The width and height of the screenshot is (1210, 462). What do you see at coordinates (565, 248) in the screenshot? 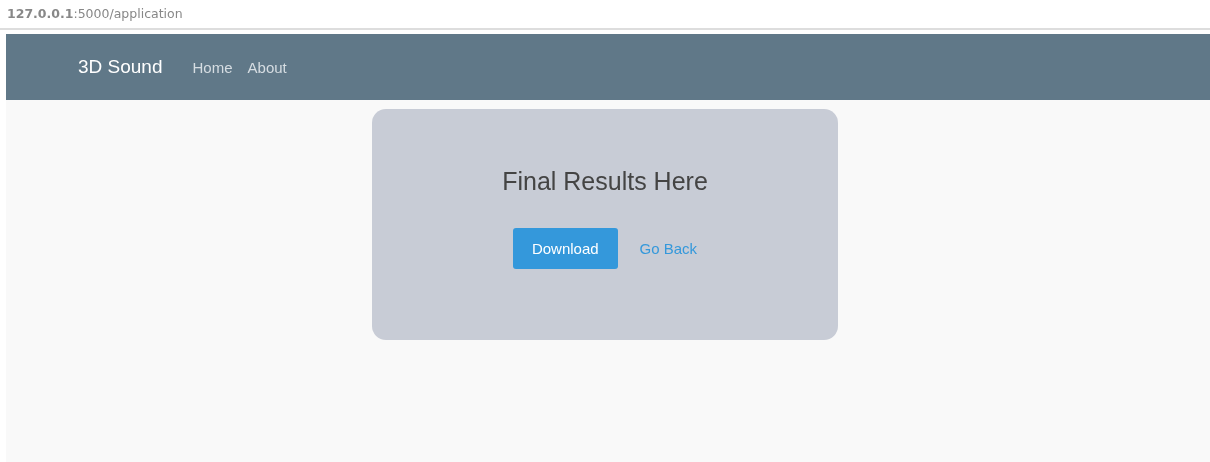
I see `download-button: Download` at bounding box center [565, 248].